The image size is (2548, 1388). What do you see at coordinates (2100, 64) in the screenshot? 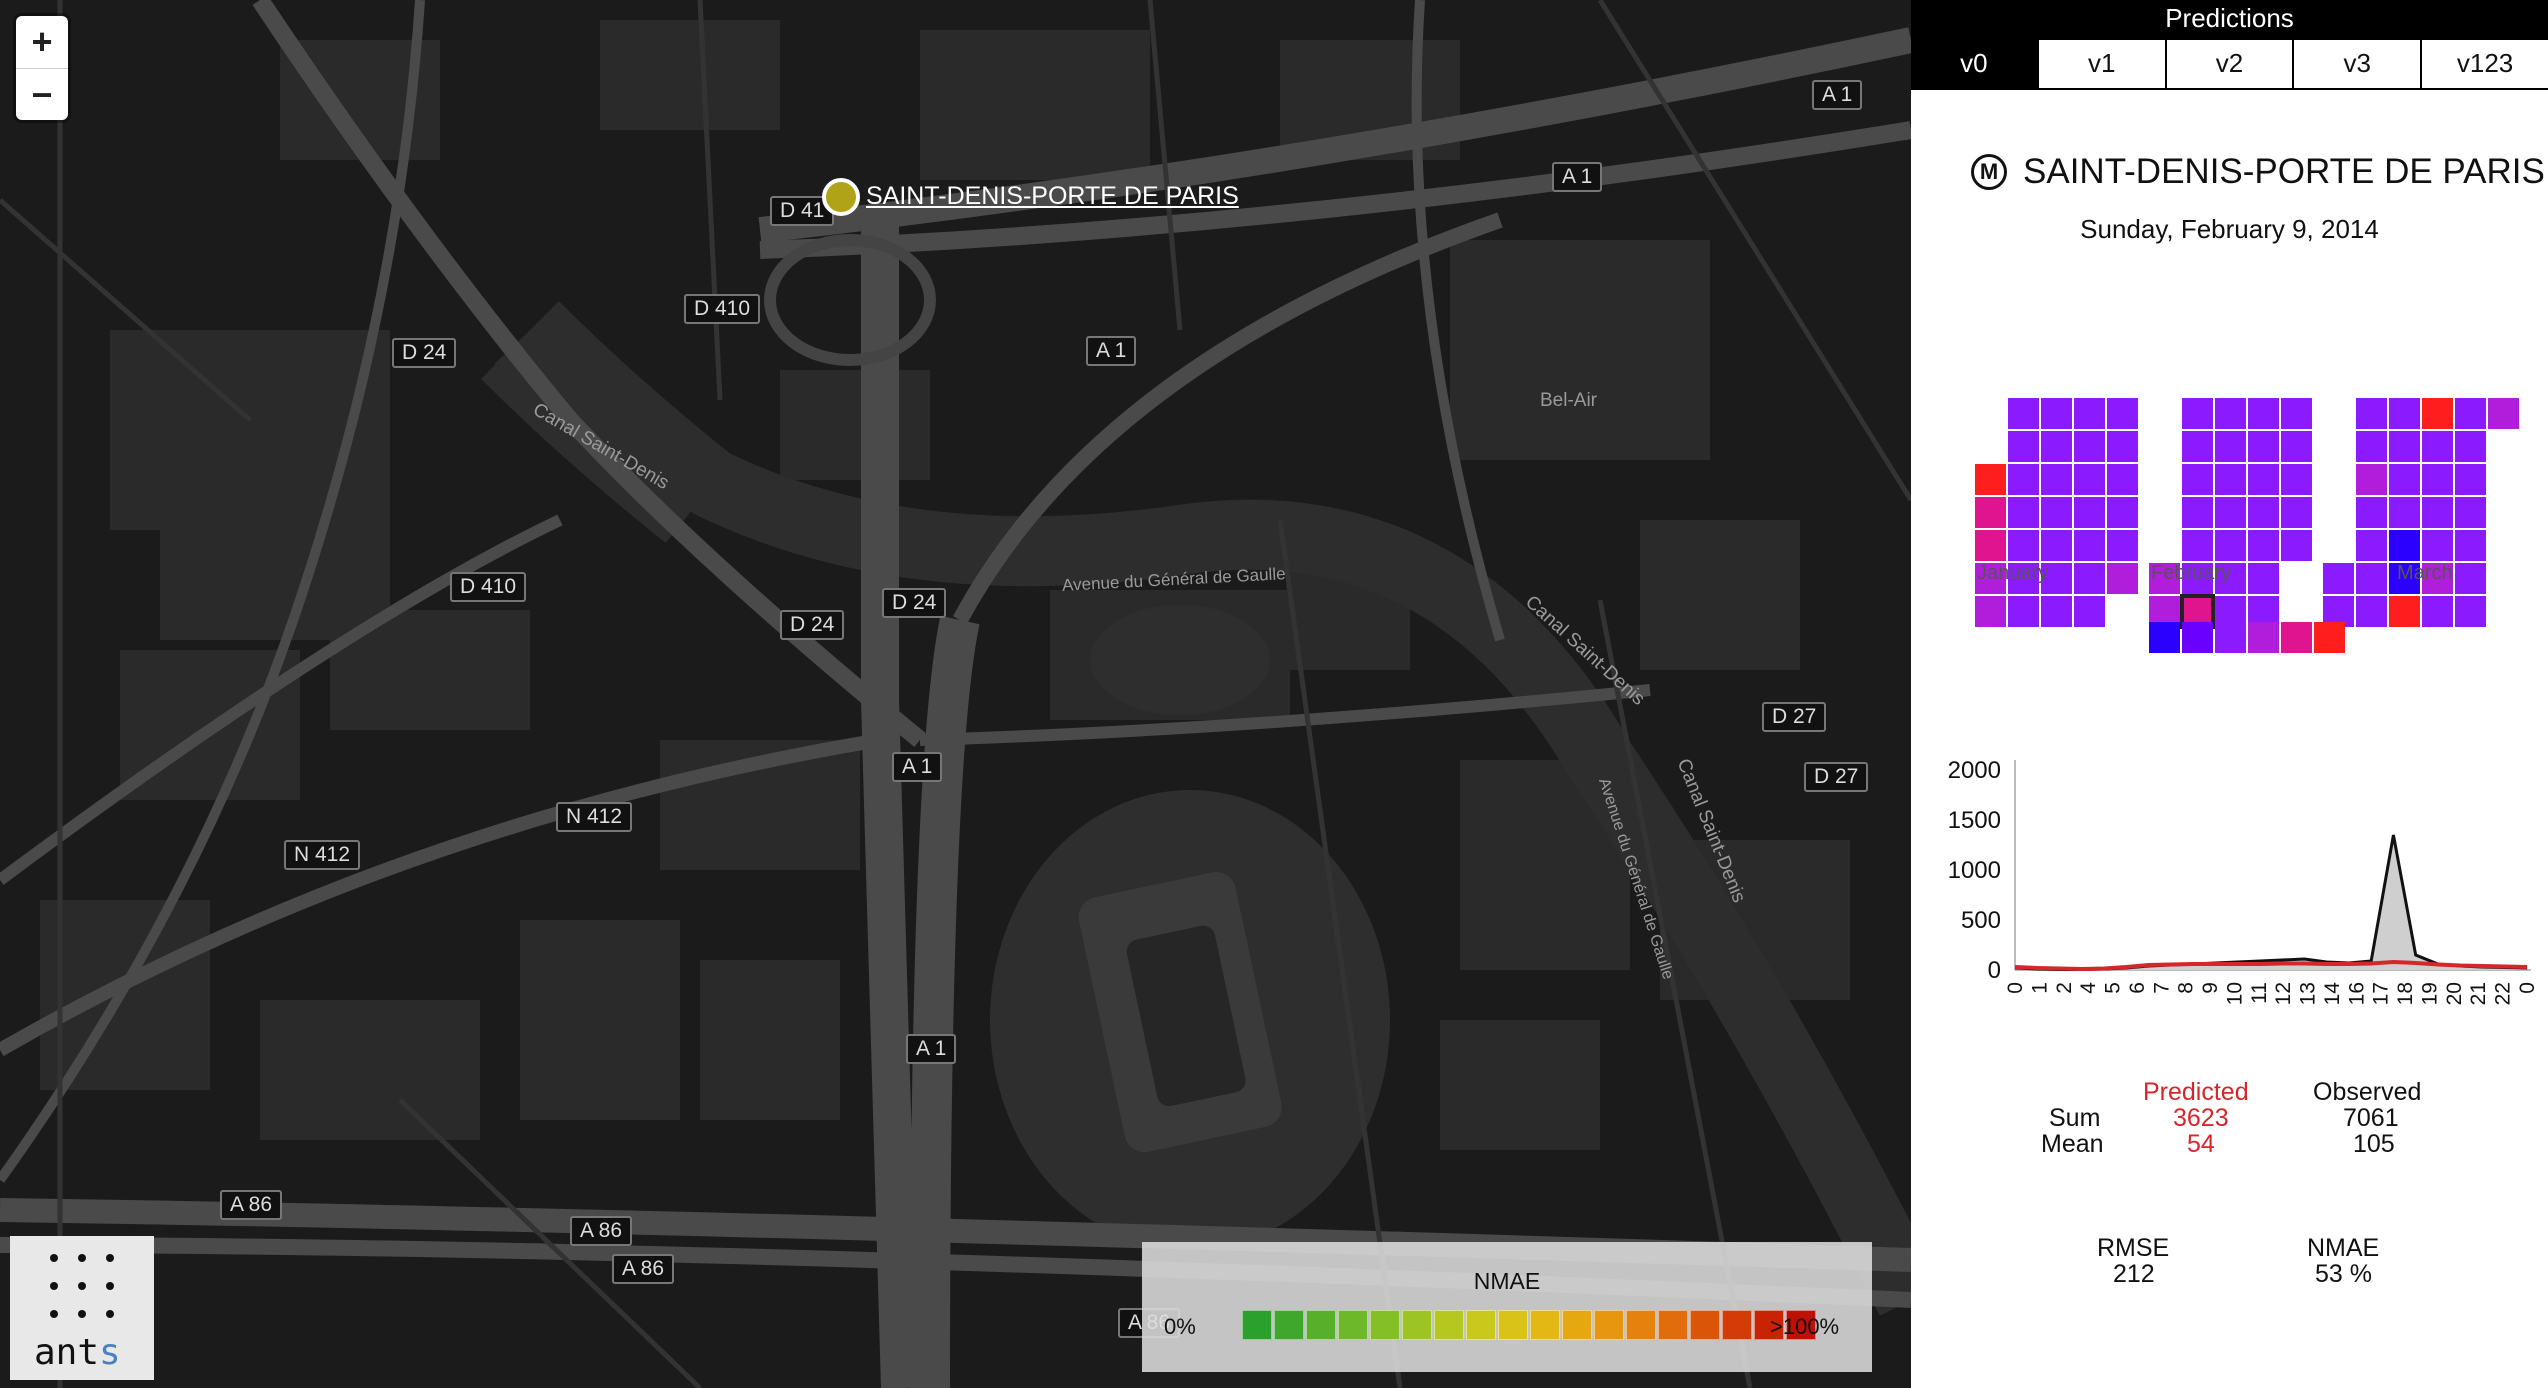
I see `tab-v1: v1` at bounding box center [2100, 64].